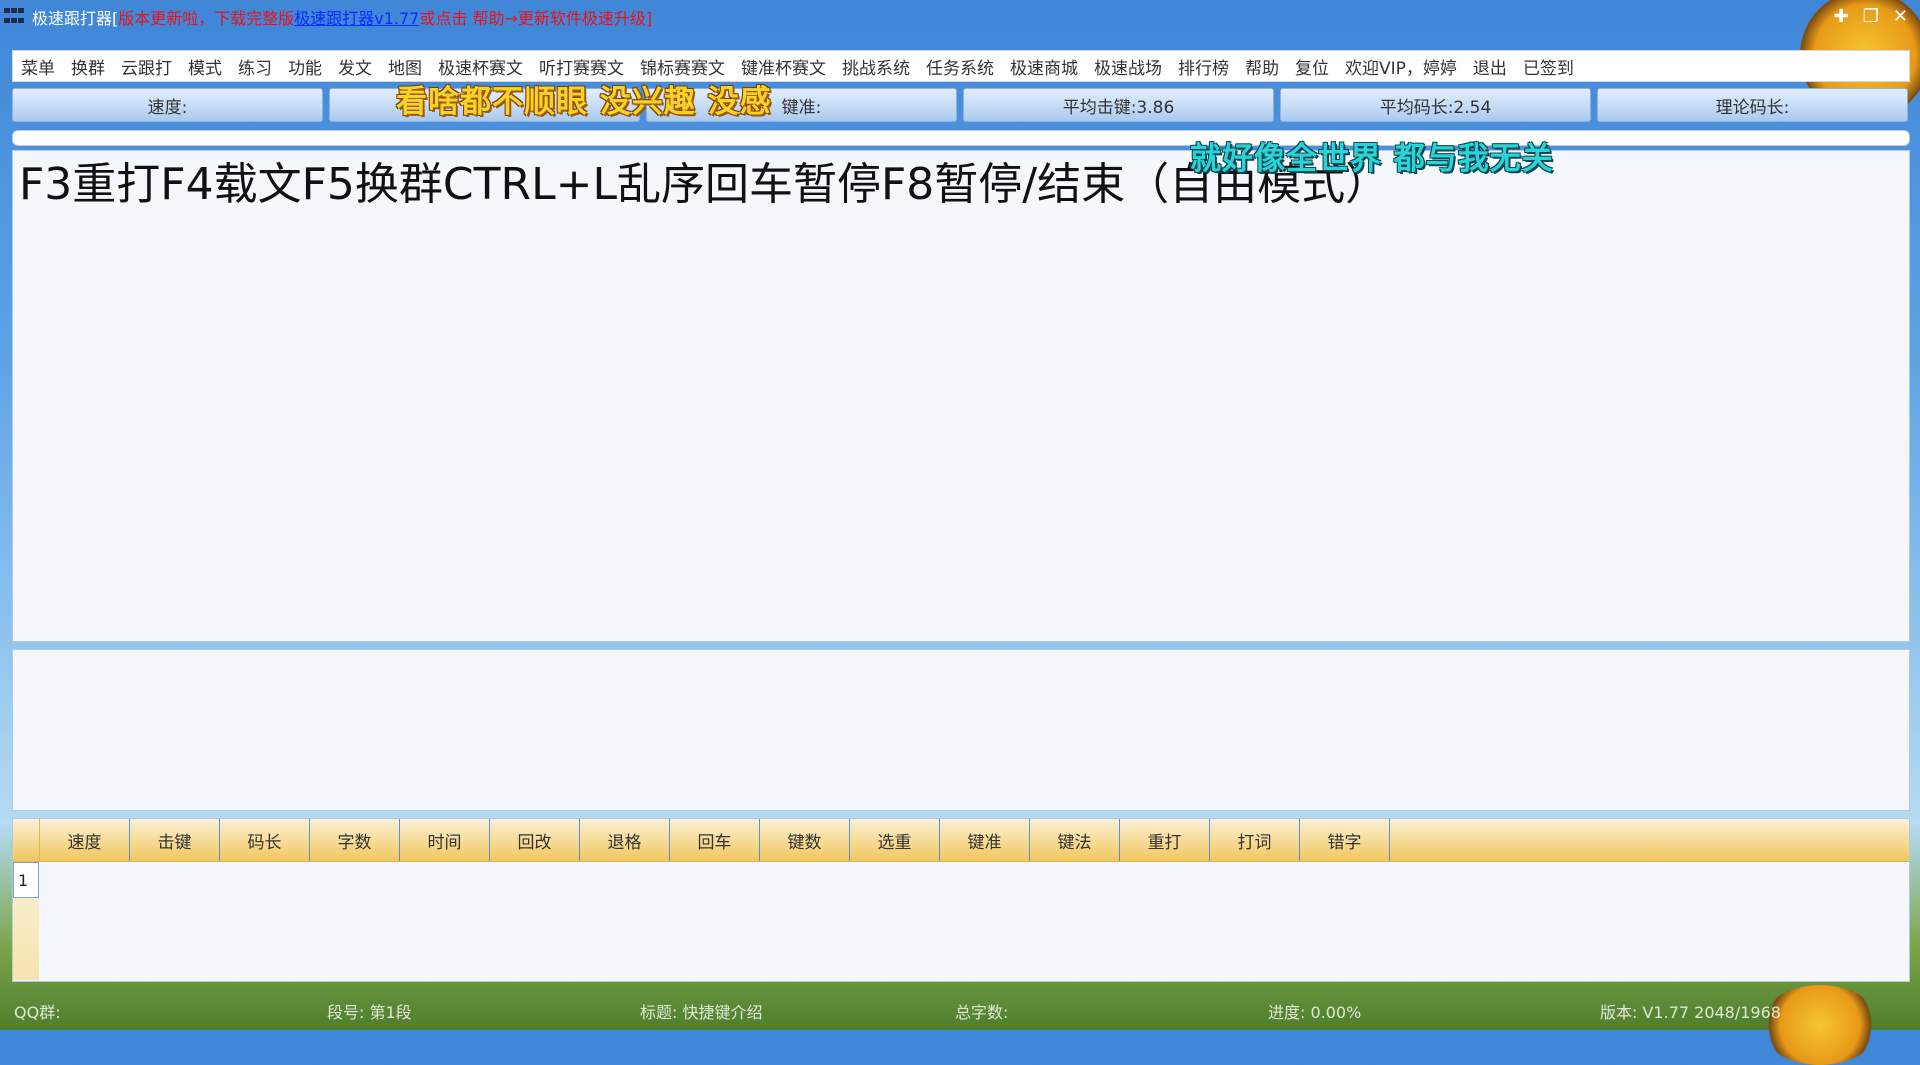  I want to click on row-header-column: 1, so click(26, 921).